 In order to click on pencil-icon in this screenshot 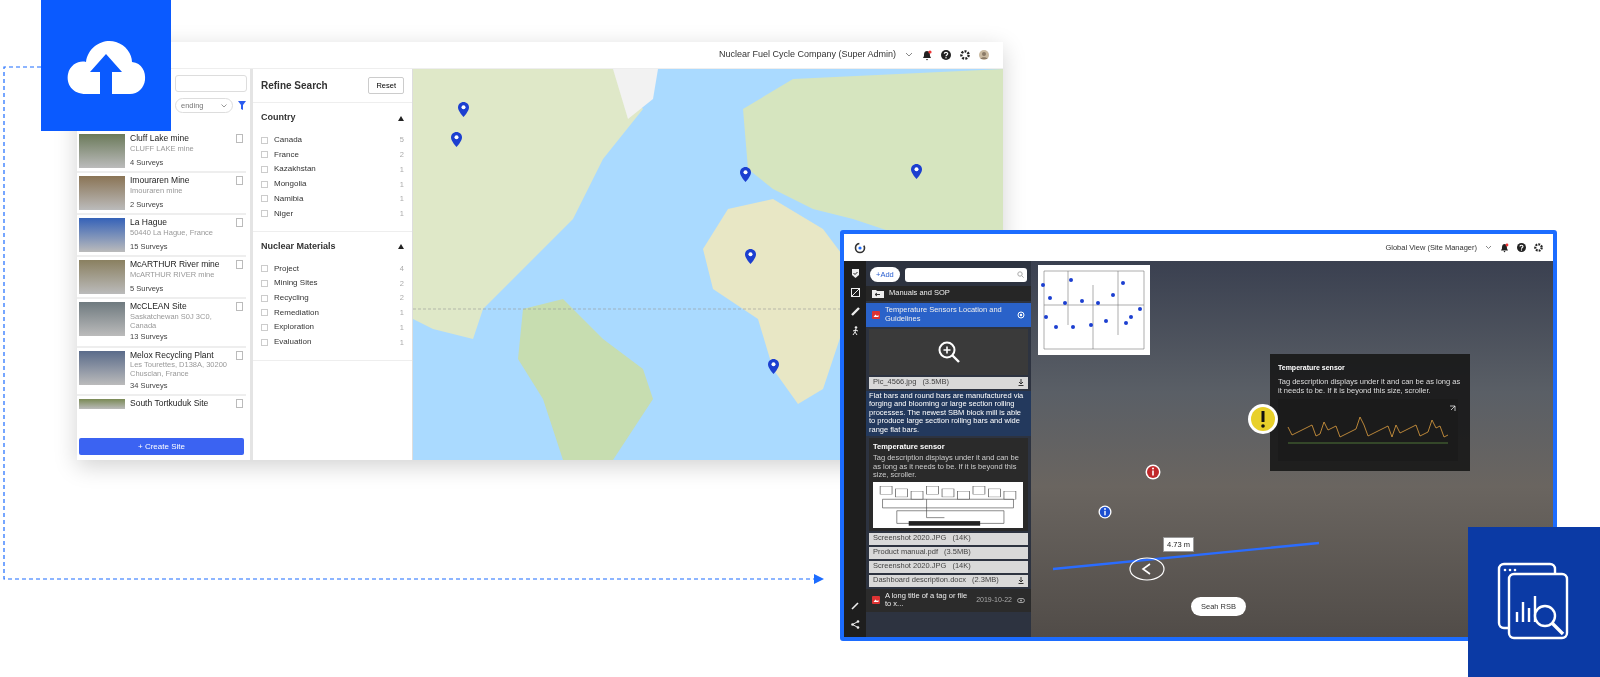, I will do `click(855, 605)`.